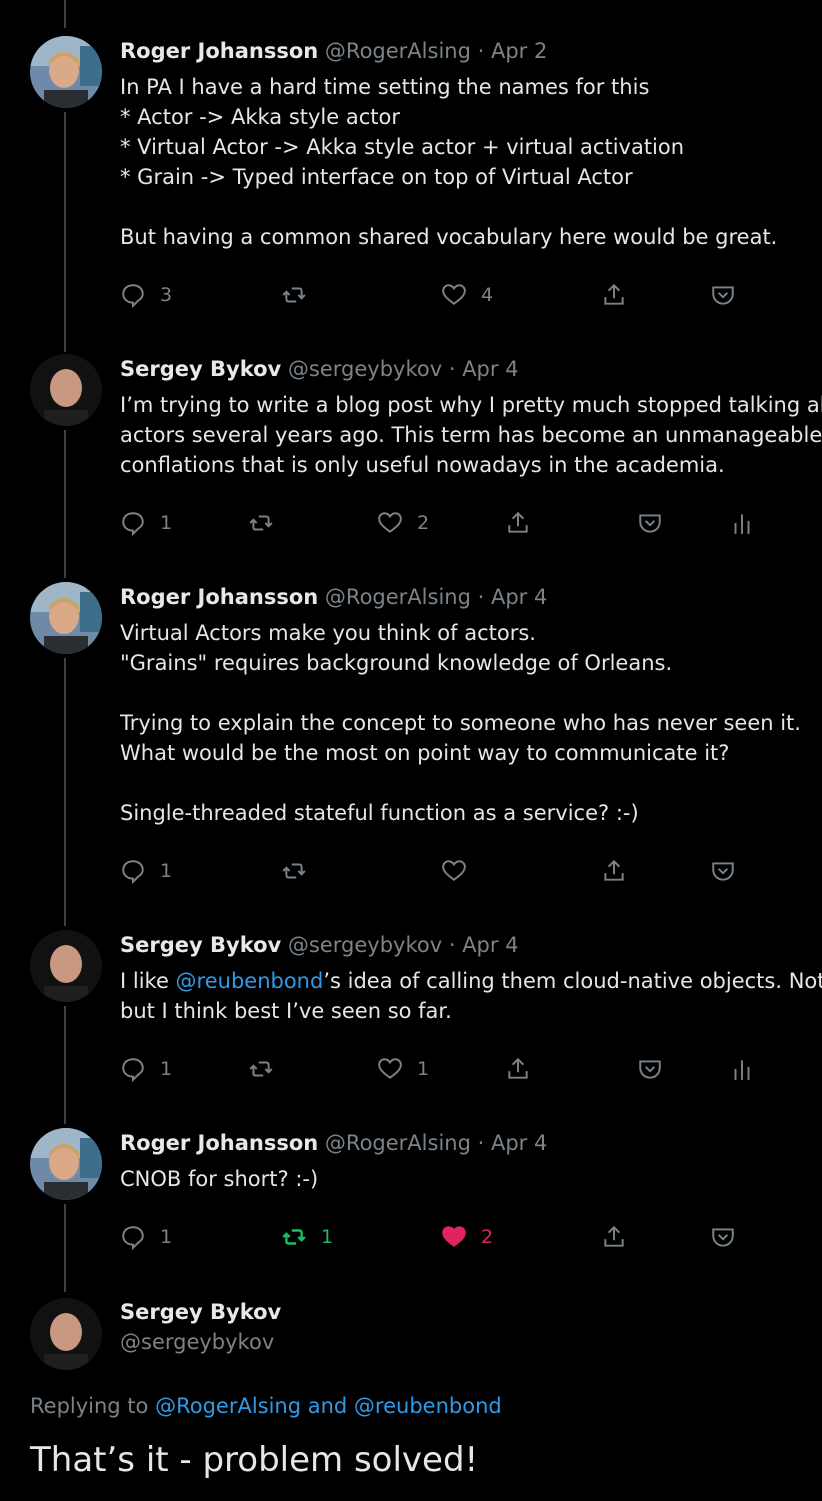 The image size is (822, 1501). I want to click on tweet-actions: 1 1, so click(411, 1069).